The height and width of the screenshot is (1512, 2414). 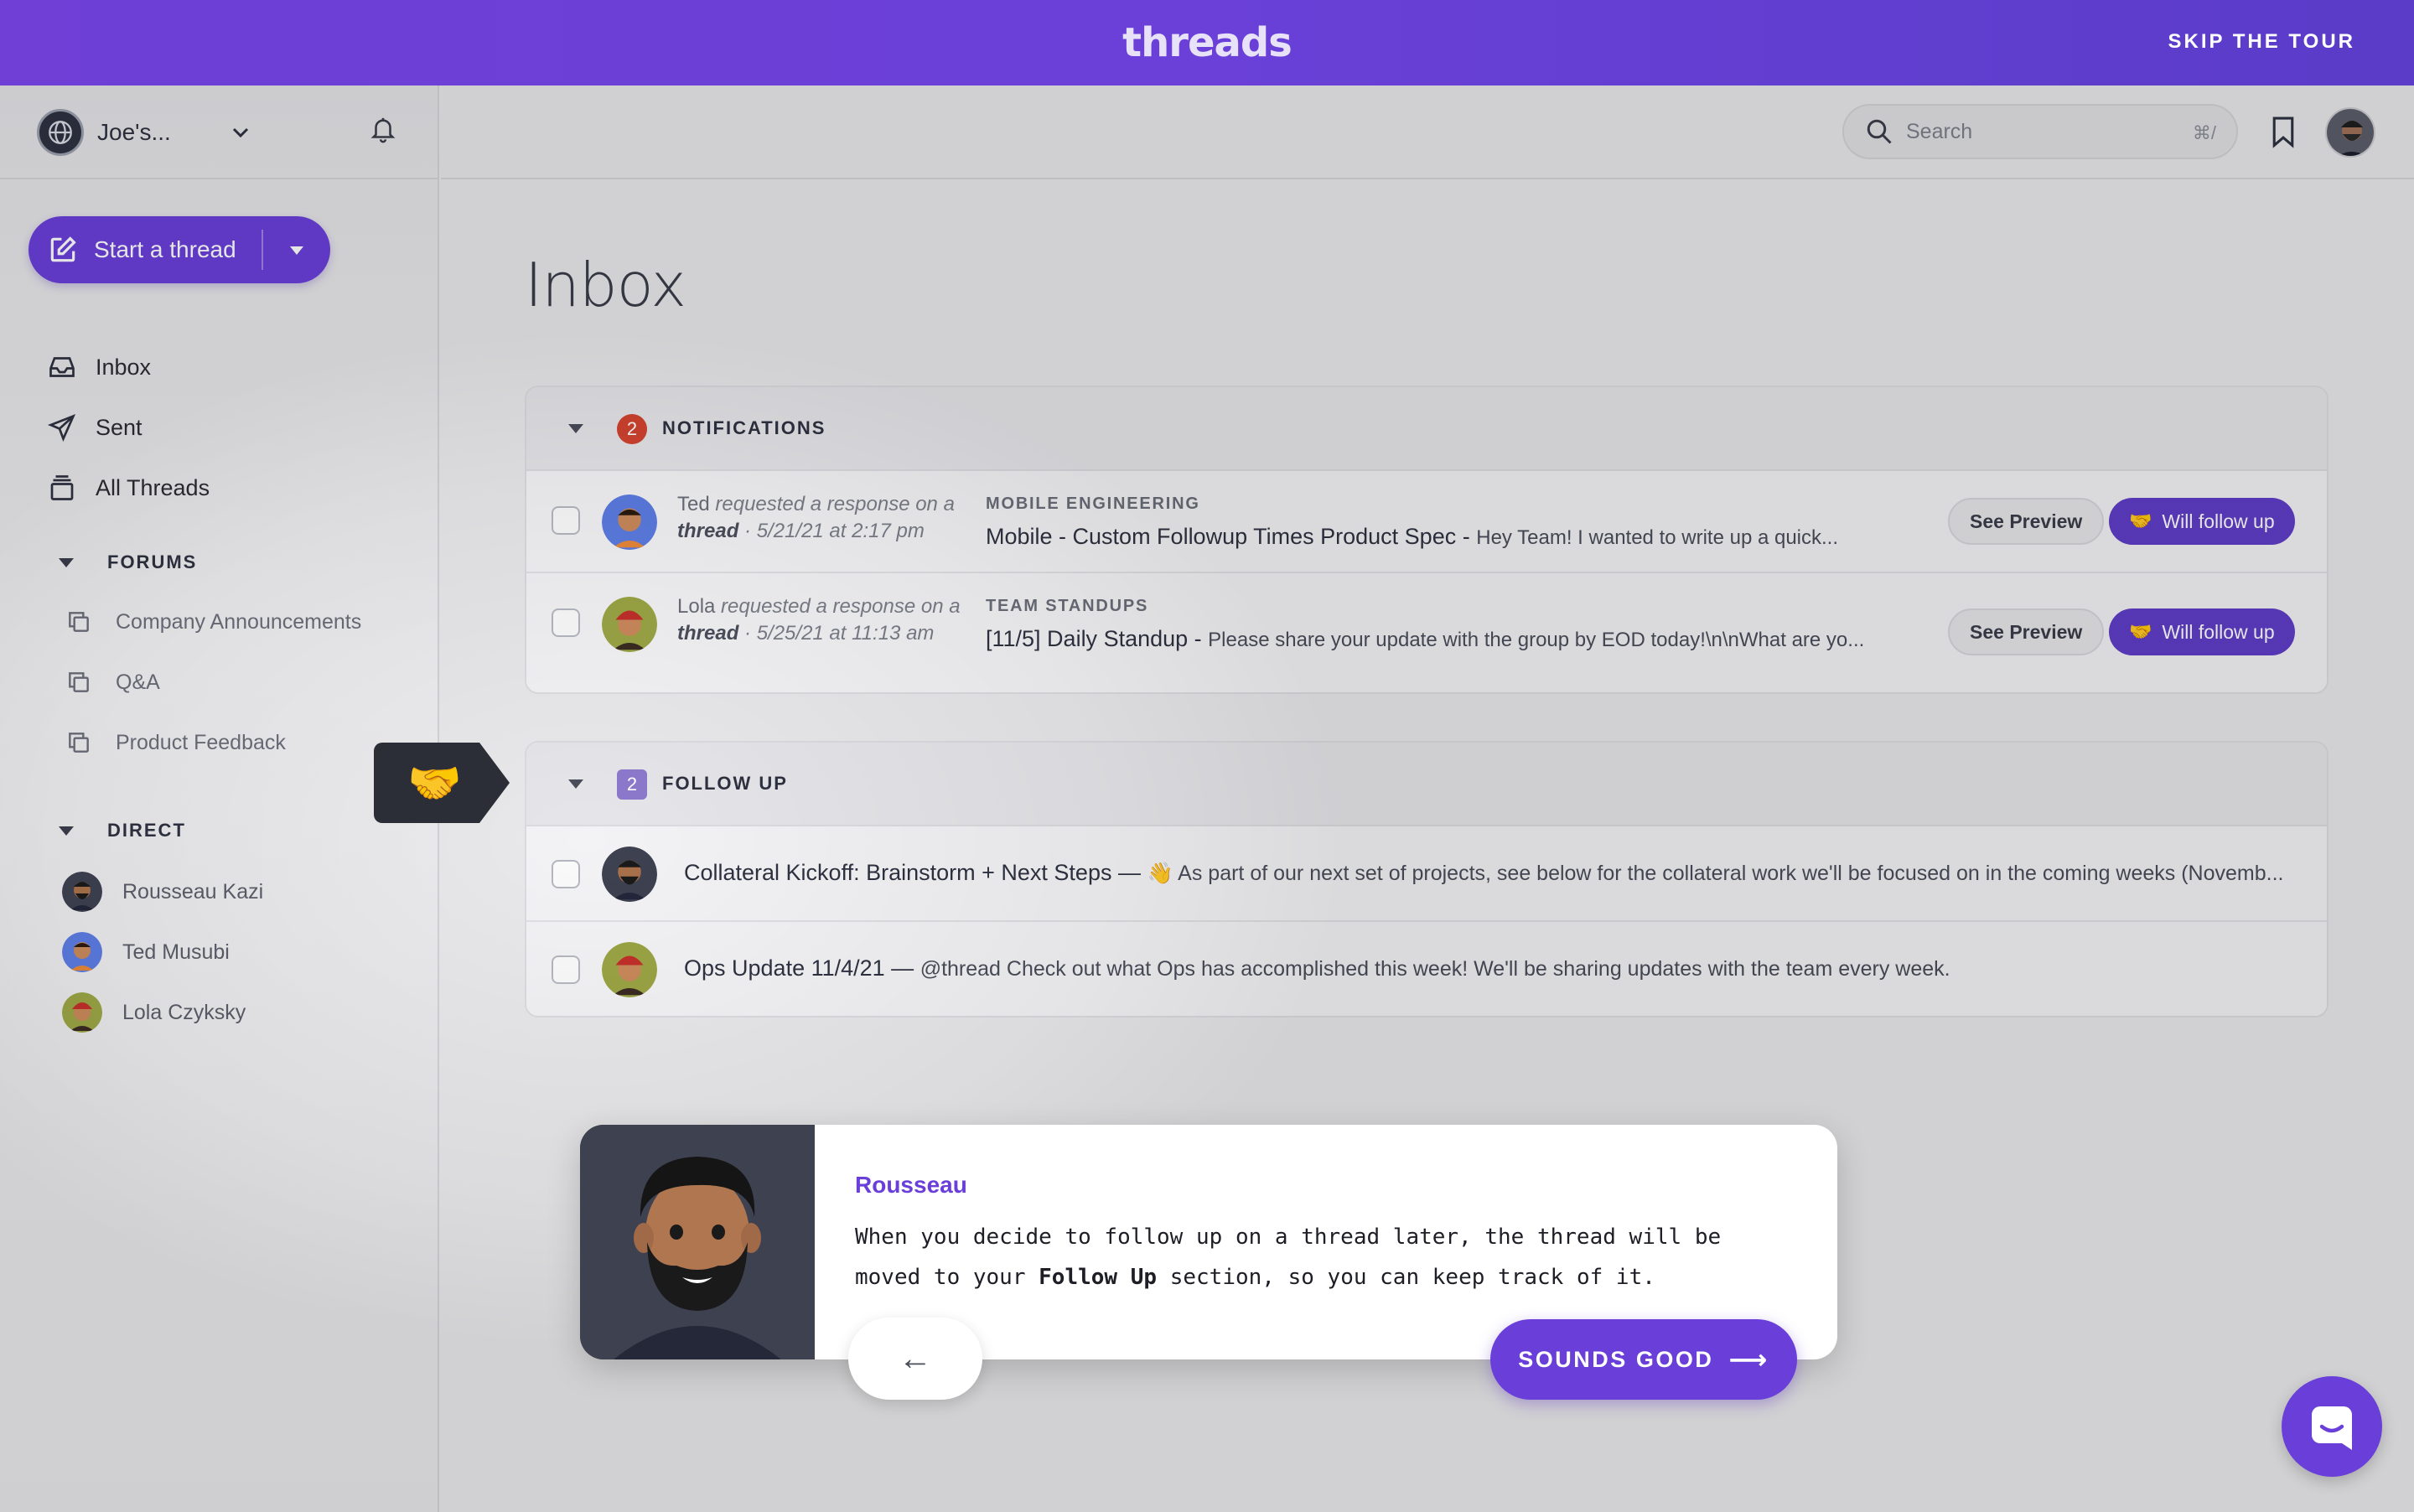 What do you see at coordinates (840, 633) in the screenshot?
I see `request-timestamp: · 5/25/21 at 11:13 am` at bounding box center [840, 633].